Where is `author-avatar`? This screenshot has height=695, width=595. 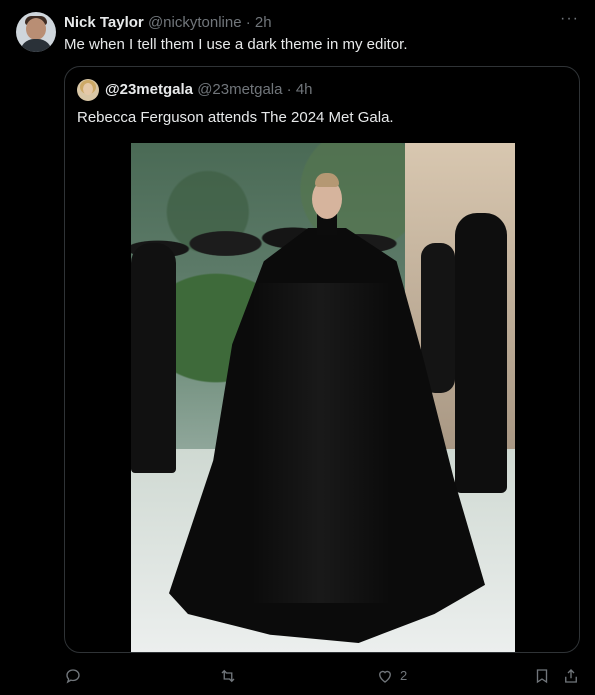
author-avatar is located at coordinates (36, 32).